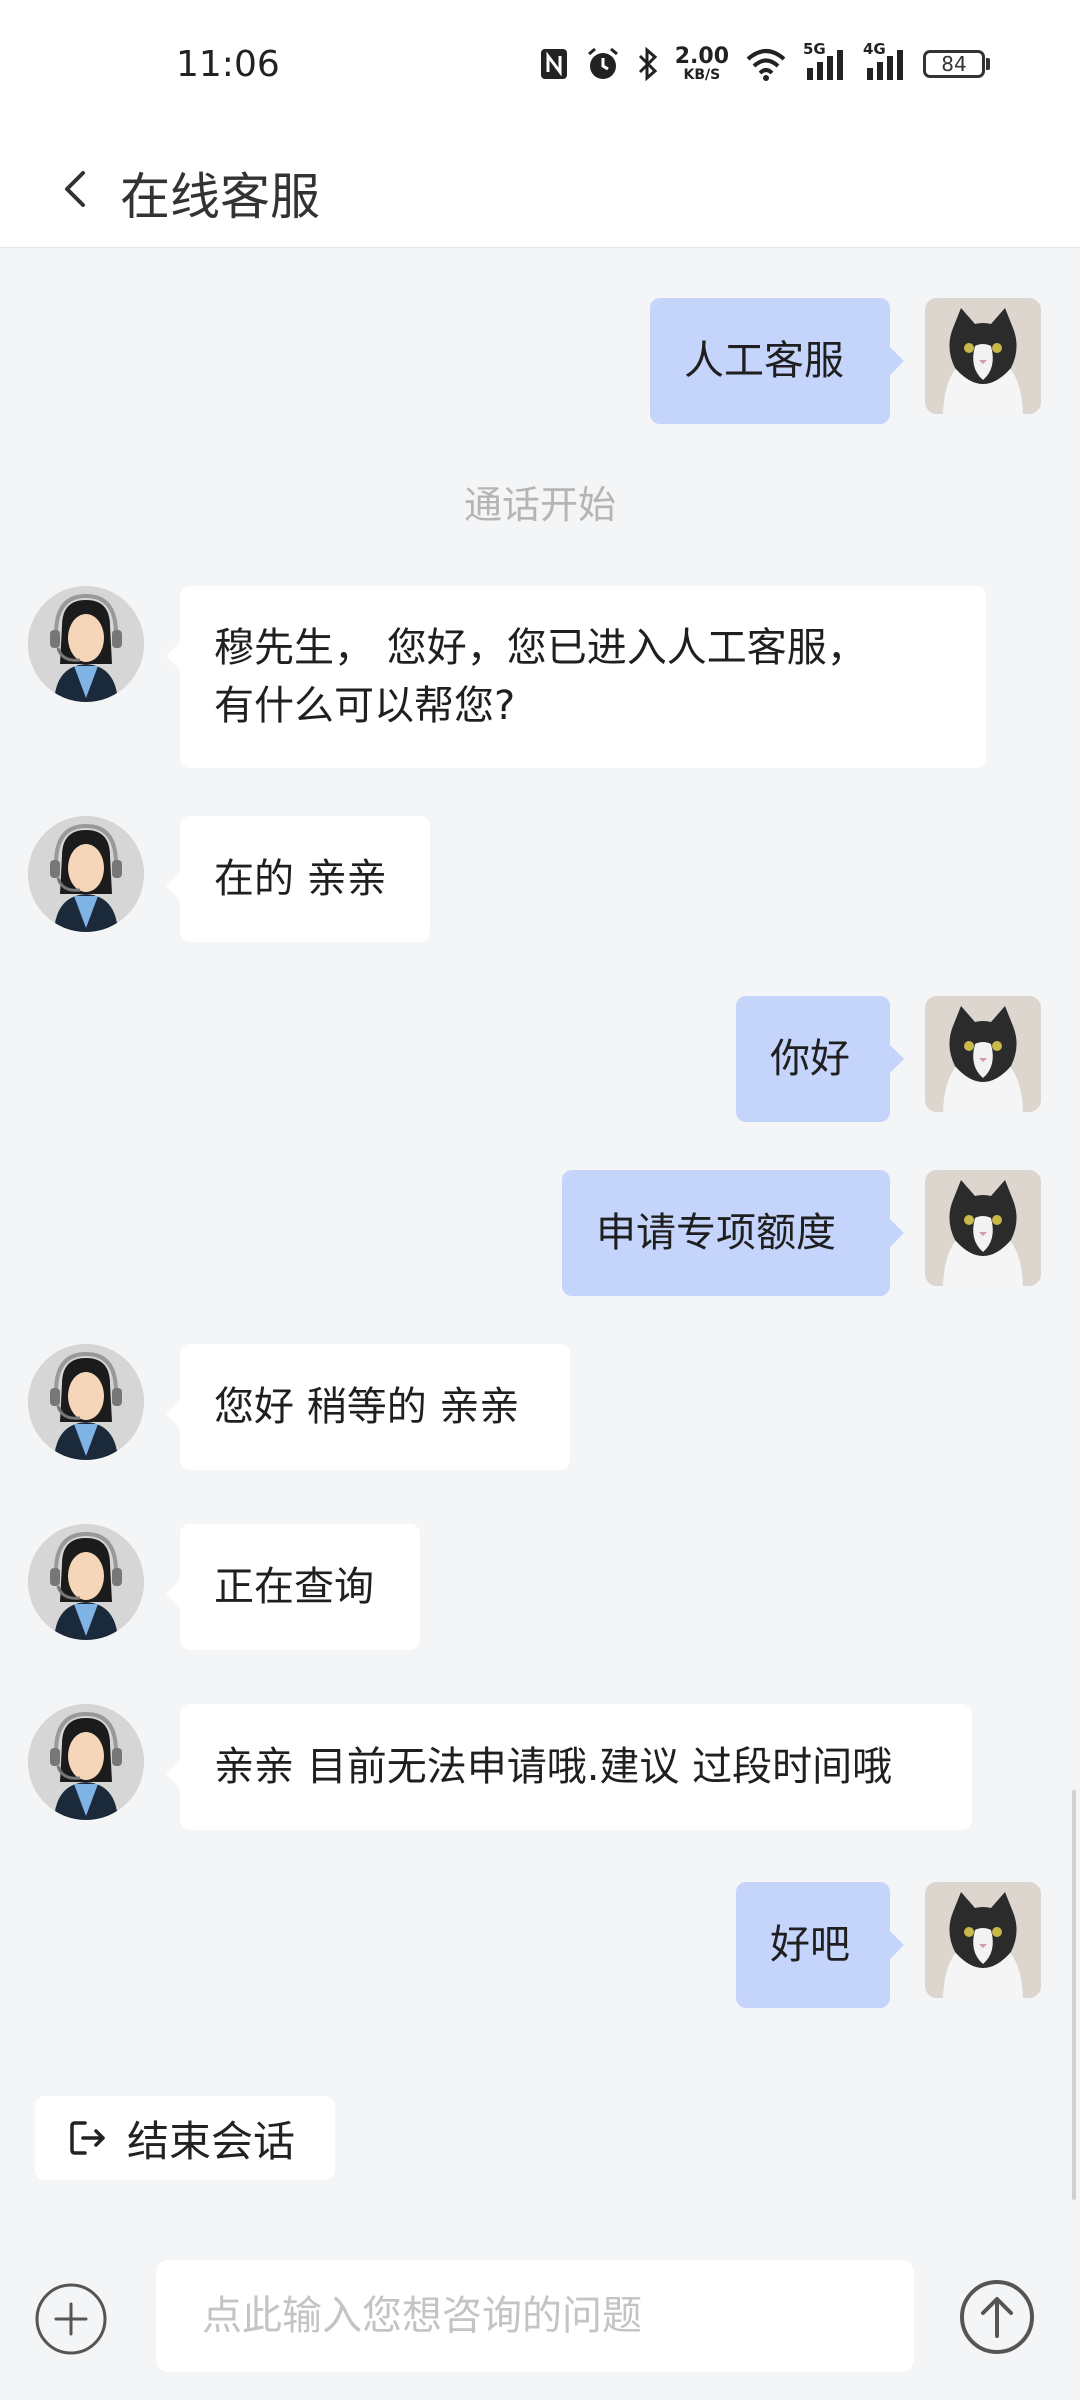 This screenshot has width=1080, height=2400. What do you see at coordinates (553, 64) in the screenshot?
I see `nfc-icon` at bounding box center [553, 64].